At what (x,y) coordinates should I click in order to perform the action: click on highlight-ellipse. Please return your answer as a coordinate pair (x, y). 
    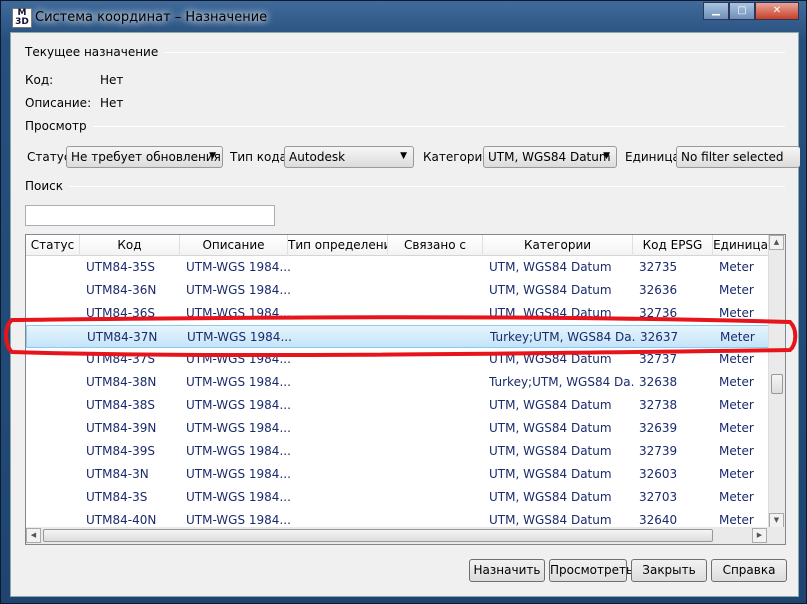
    Looking at the image, I should click on (401, 336).